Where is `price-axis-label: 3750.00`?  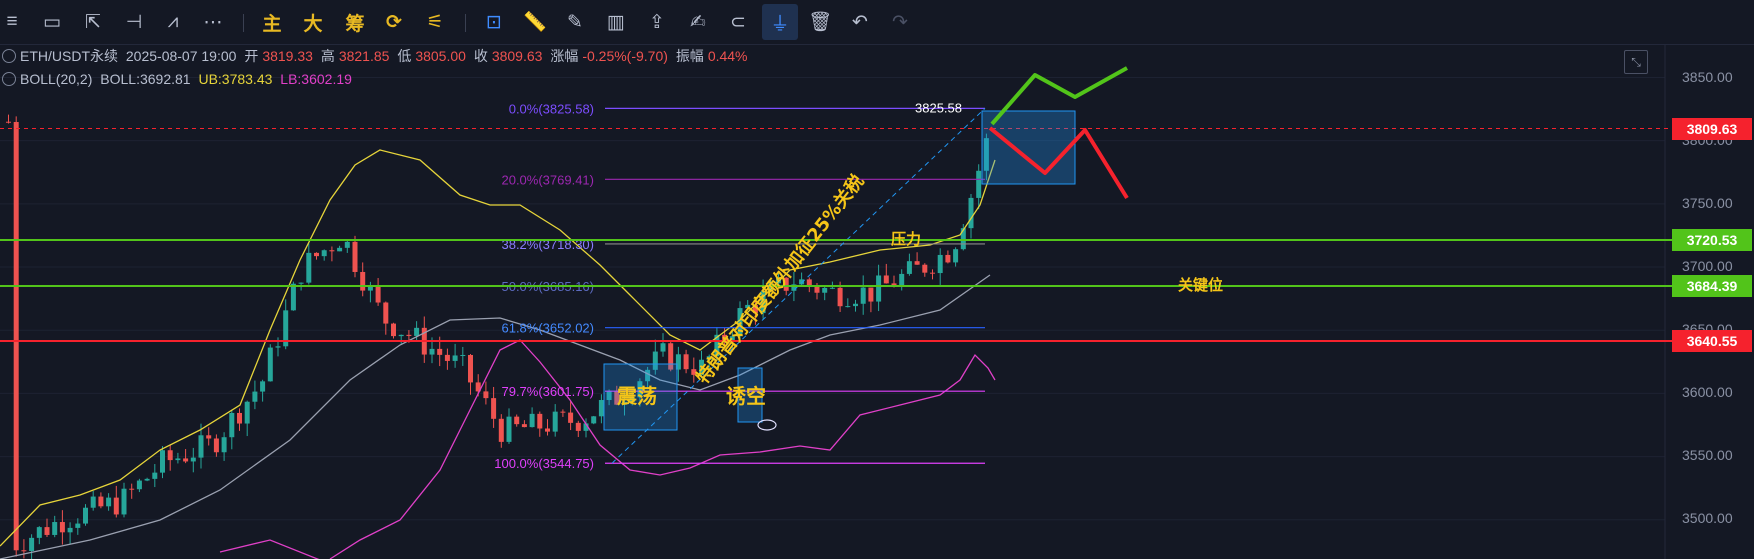 price-axis-label: 3750.00 is located at coordinates (1707, 203).